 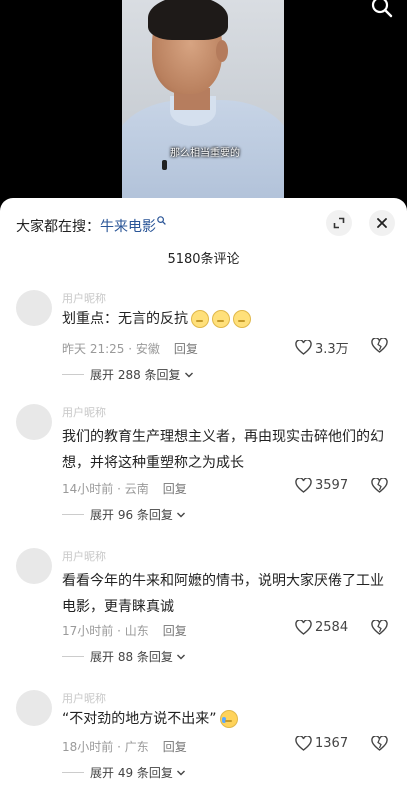 I want to click on speaker-hair, so click(x=188, y=20).